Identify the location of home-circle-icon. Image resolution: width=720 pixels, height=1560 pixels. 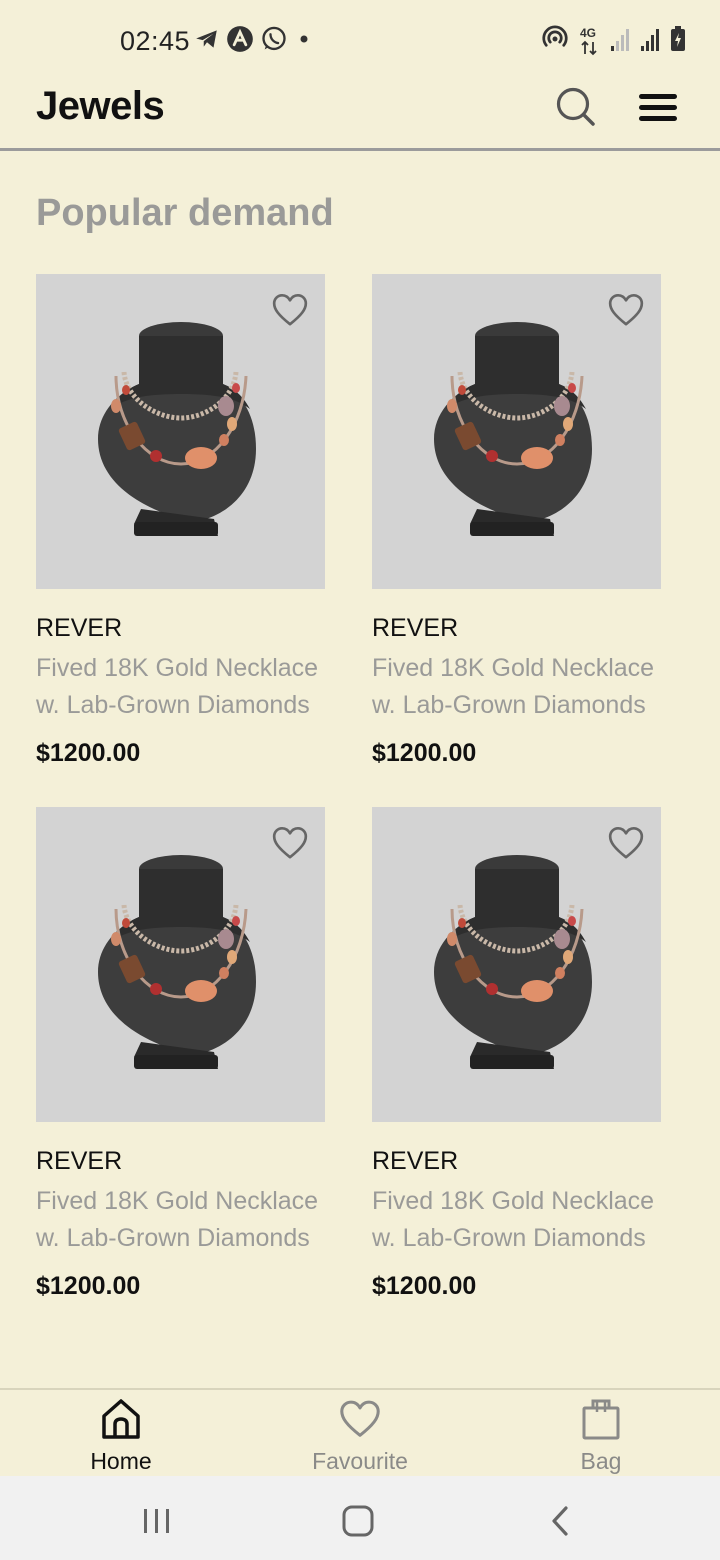
(358, 1521).